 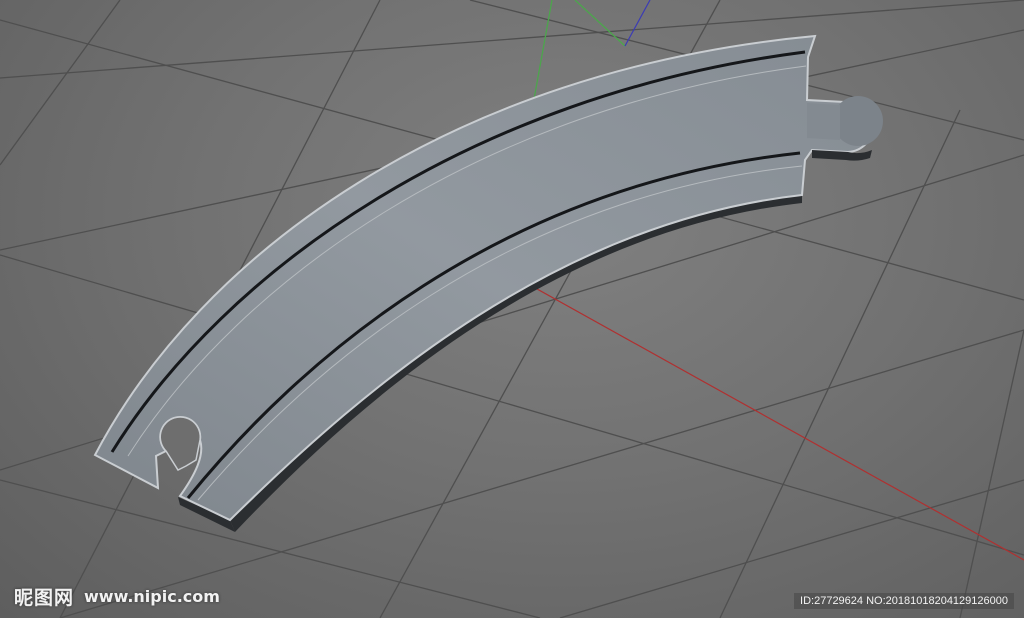 I want to click on track-connector-knob, so click(x=858, y=121).